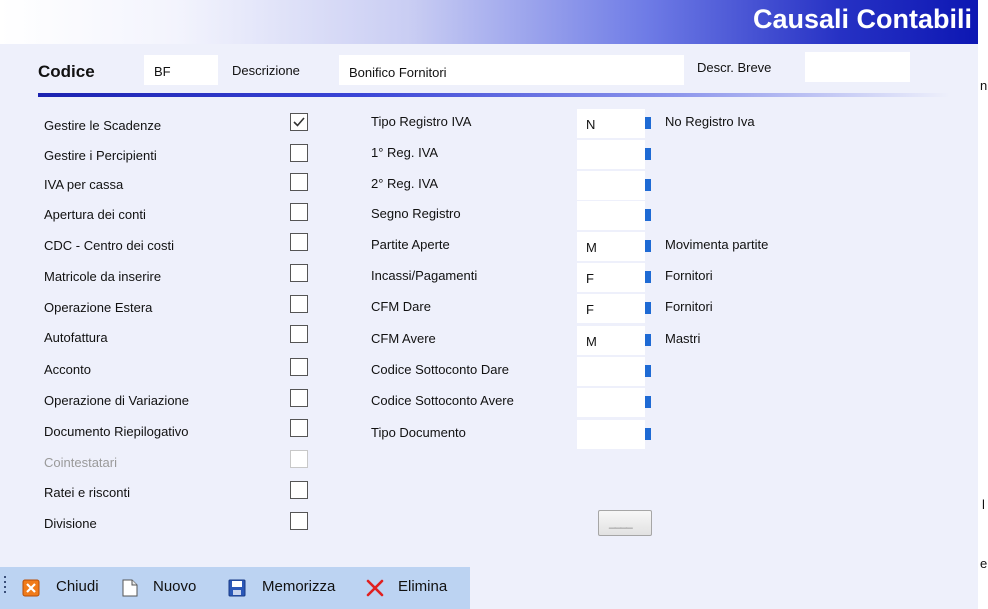 The width and height of the screenshot is (988, 609). What do you see at coordinates (70, 523) in the screenshot?
I see `option-label: Divisione` at bounding box center [70, 523].